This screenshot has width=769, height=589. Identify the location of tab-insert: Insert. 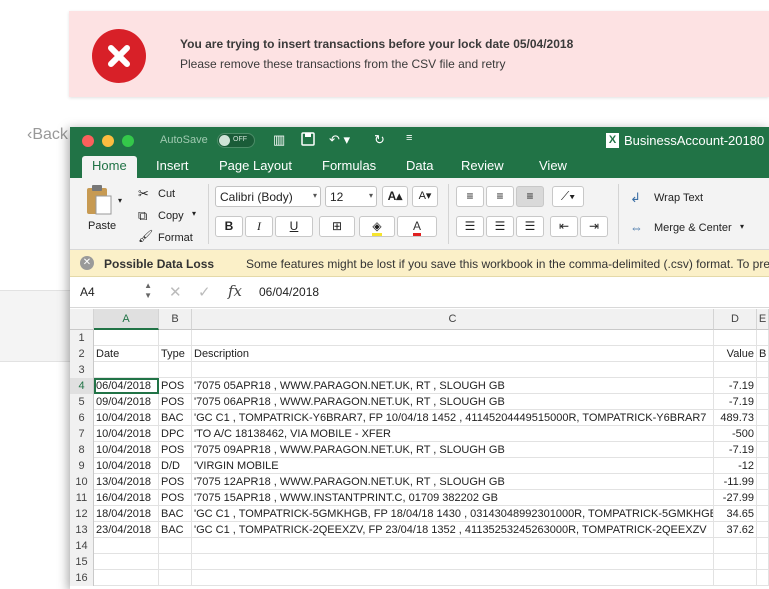
(172, 165).